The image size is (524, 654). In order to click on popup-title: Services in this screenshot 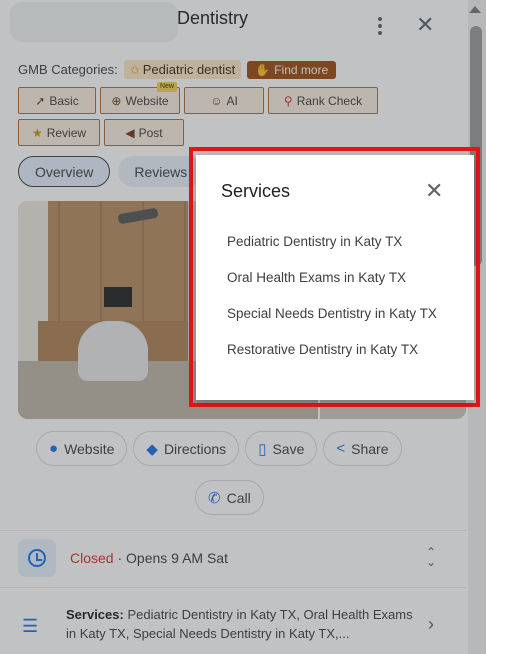, I will do `click(256, 191)`.